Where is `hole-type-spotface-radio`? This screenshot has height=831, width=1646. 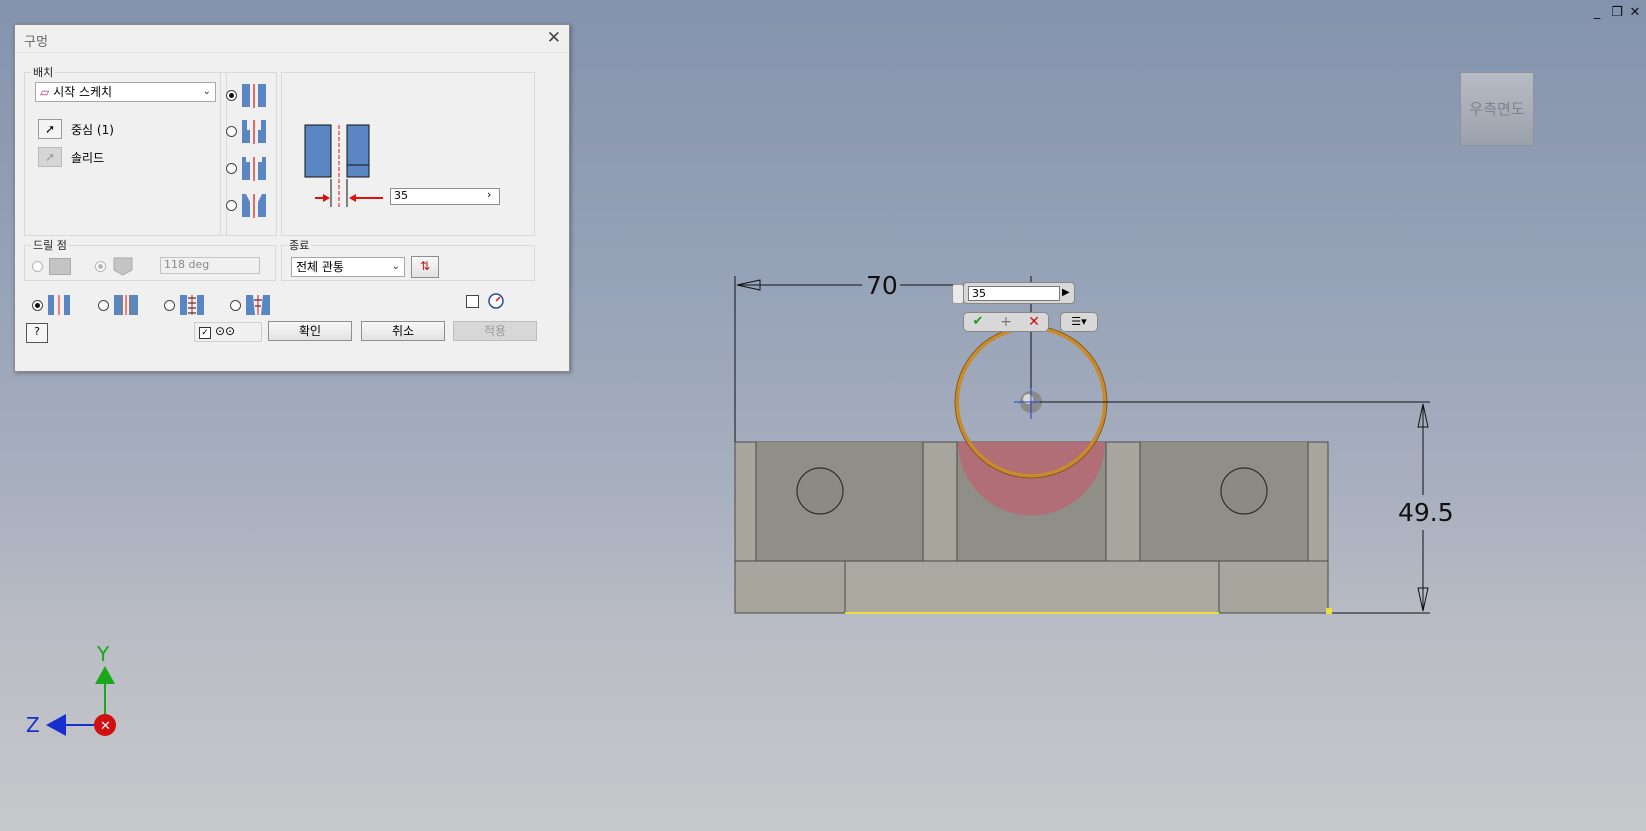 hole-type-spotface-radio is located at coordinates (231, 168).